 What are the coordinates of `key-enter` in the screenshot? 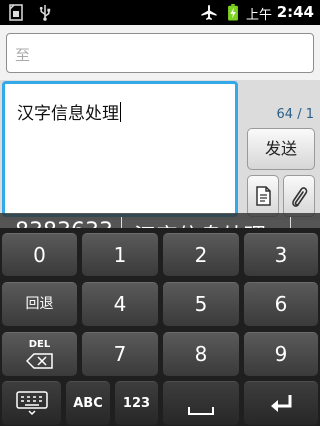 It's located at (281, 403).